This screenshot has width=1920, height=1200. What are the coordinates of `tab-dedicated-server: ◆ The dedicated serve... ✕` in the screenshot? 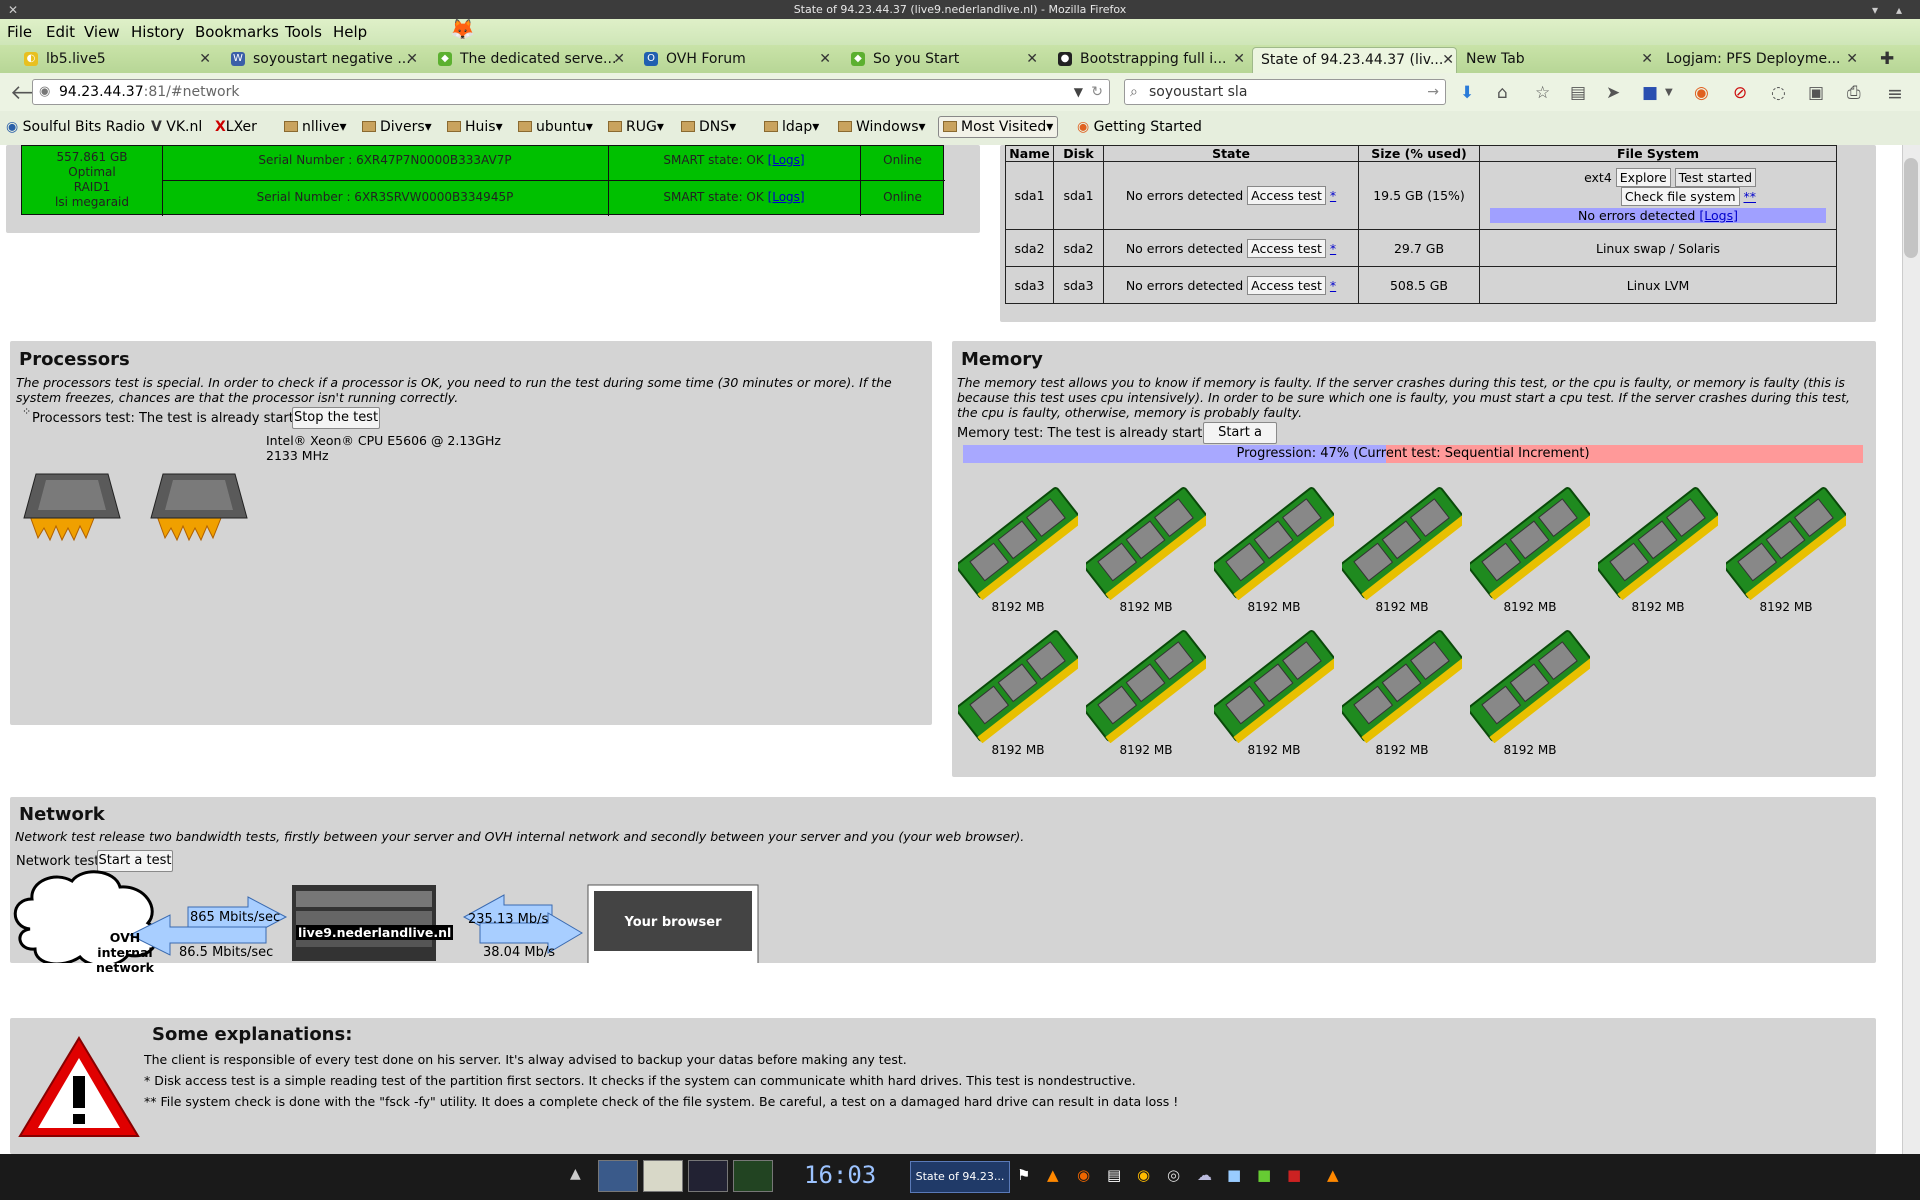 It's located at (529, 60).